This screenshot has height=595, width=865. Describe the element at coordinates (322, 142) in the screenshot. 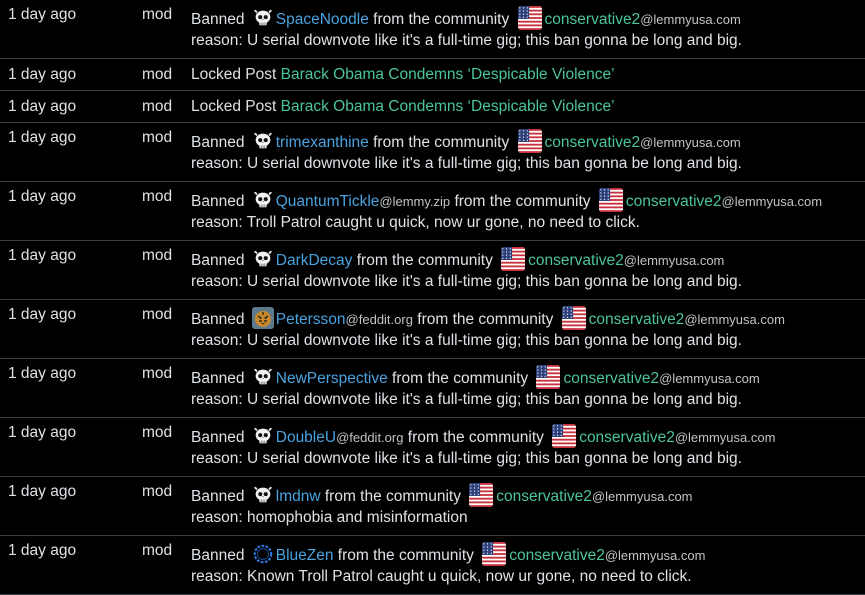

I see `user-link: trimexanthine` at that location.